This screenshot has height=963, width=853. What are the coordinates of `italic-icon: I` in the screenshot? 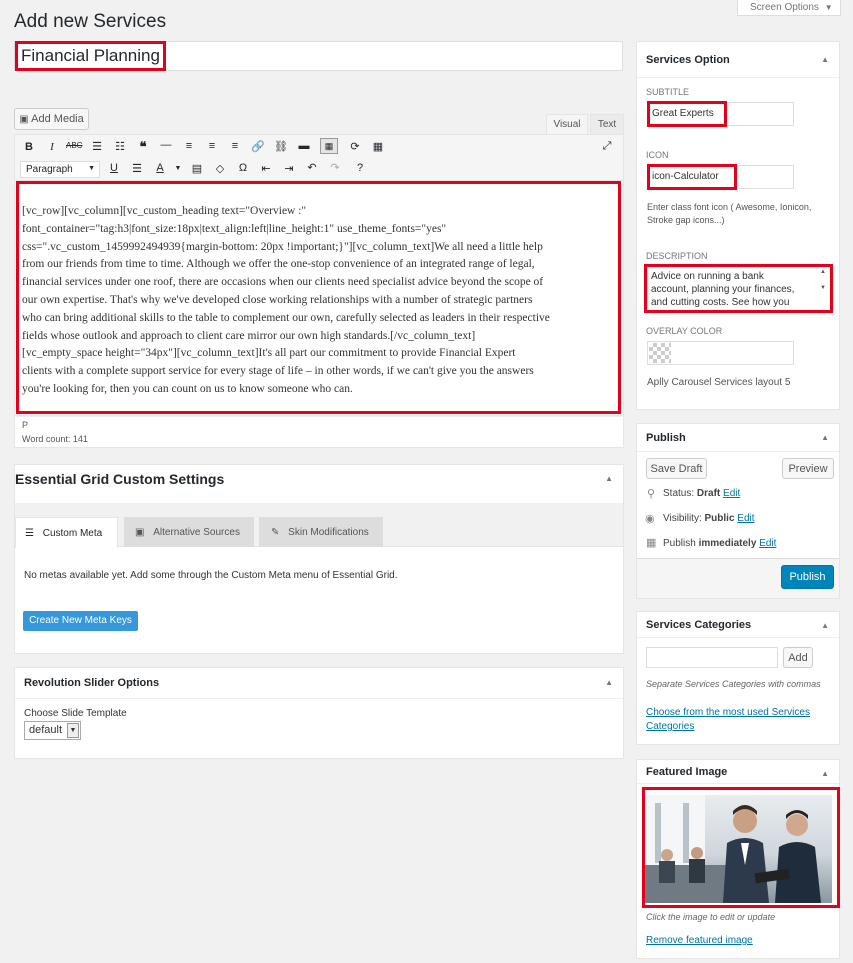 It's located at (52, 147).